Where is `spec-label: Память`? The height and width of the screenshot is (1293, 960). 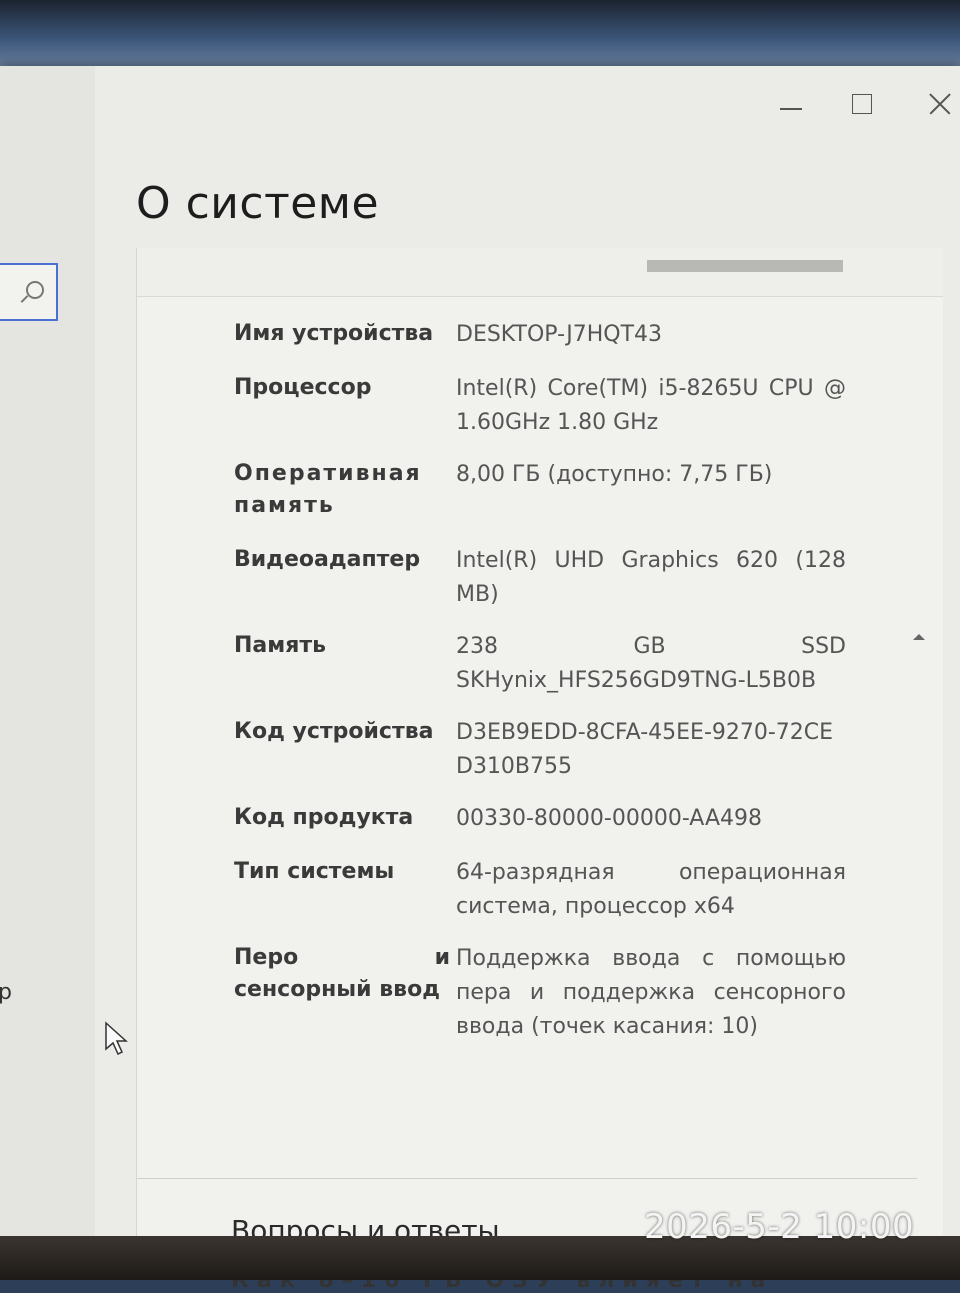 spec-label: Память is located at coordinates (280, 645).